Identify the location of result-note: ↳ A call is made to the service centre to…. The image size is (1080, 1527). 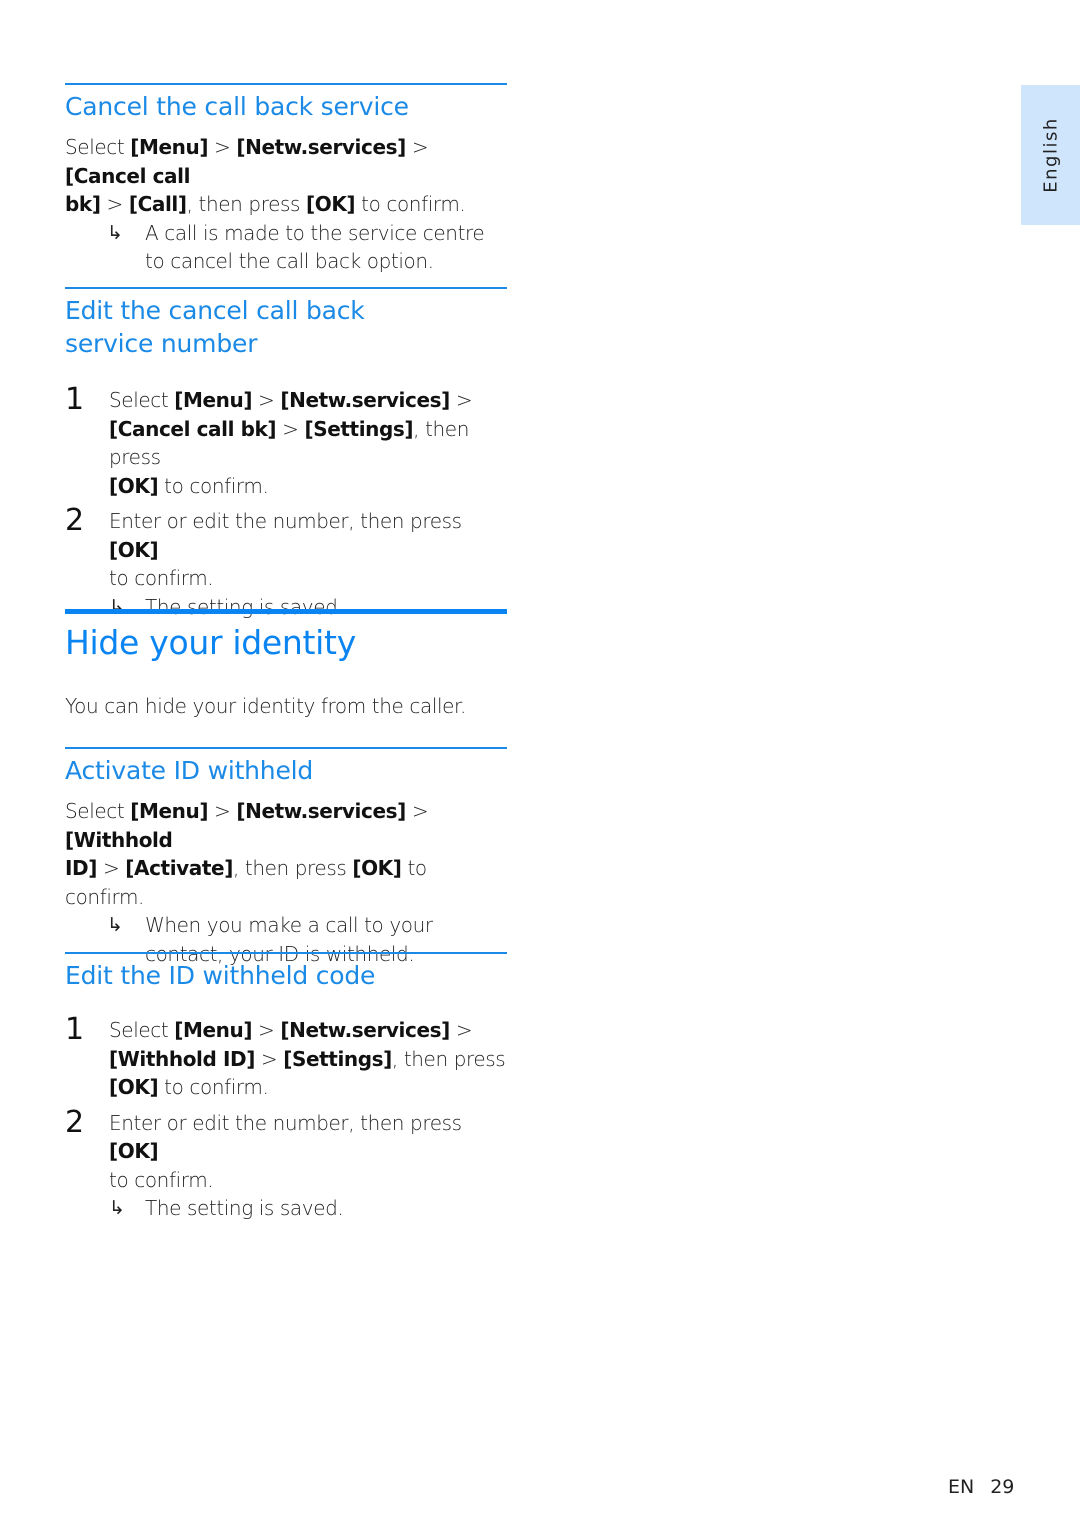
(286, 247).